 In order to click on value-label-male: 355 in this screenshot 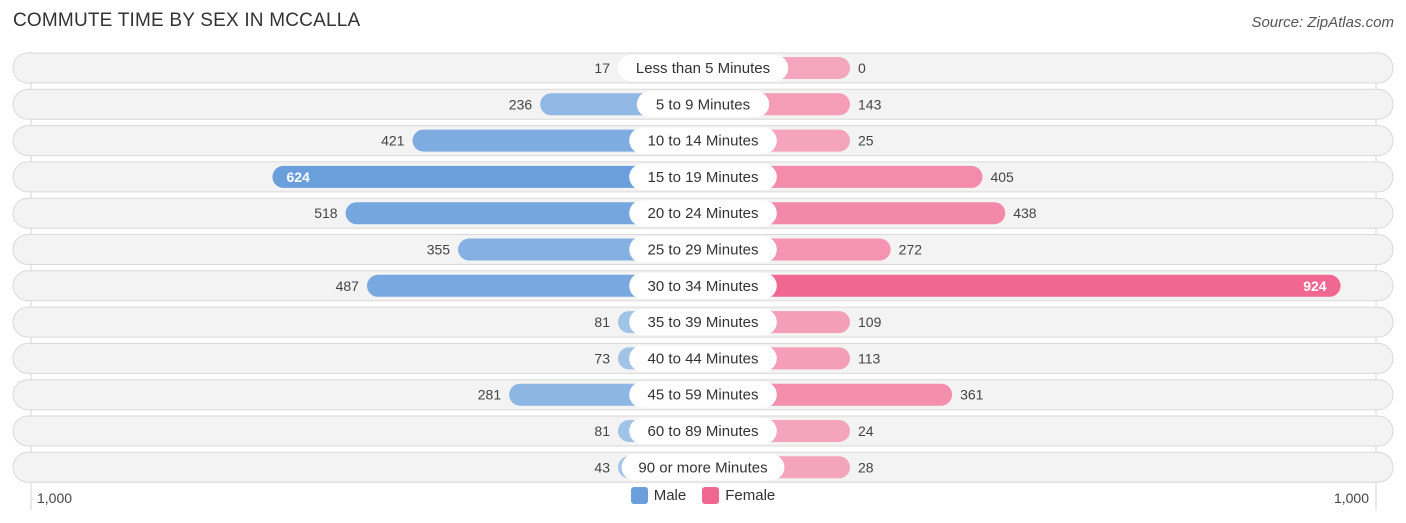, I will do `click(439, 250)`.